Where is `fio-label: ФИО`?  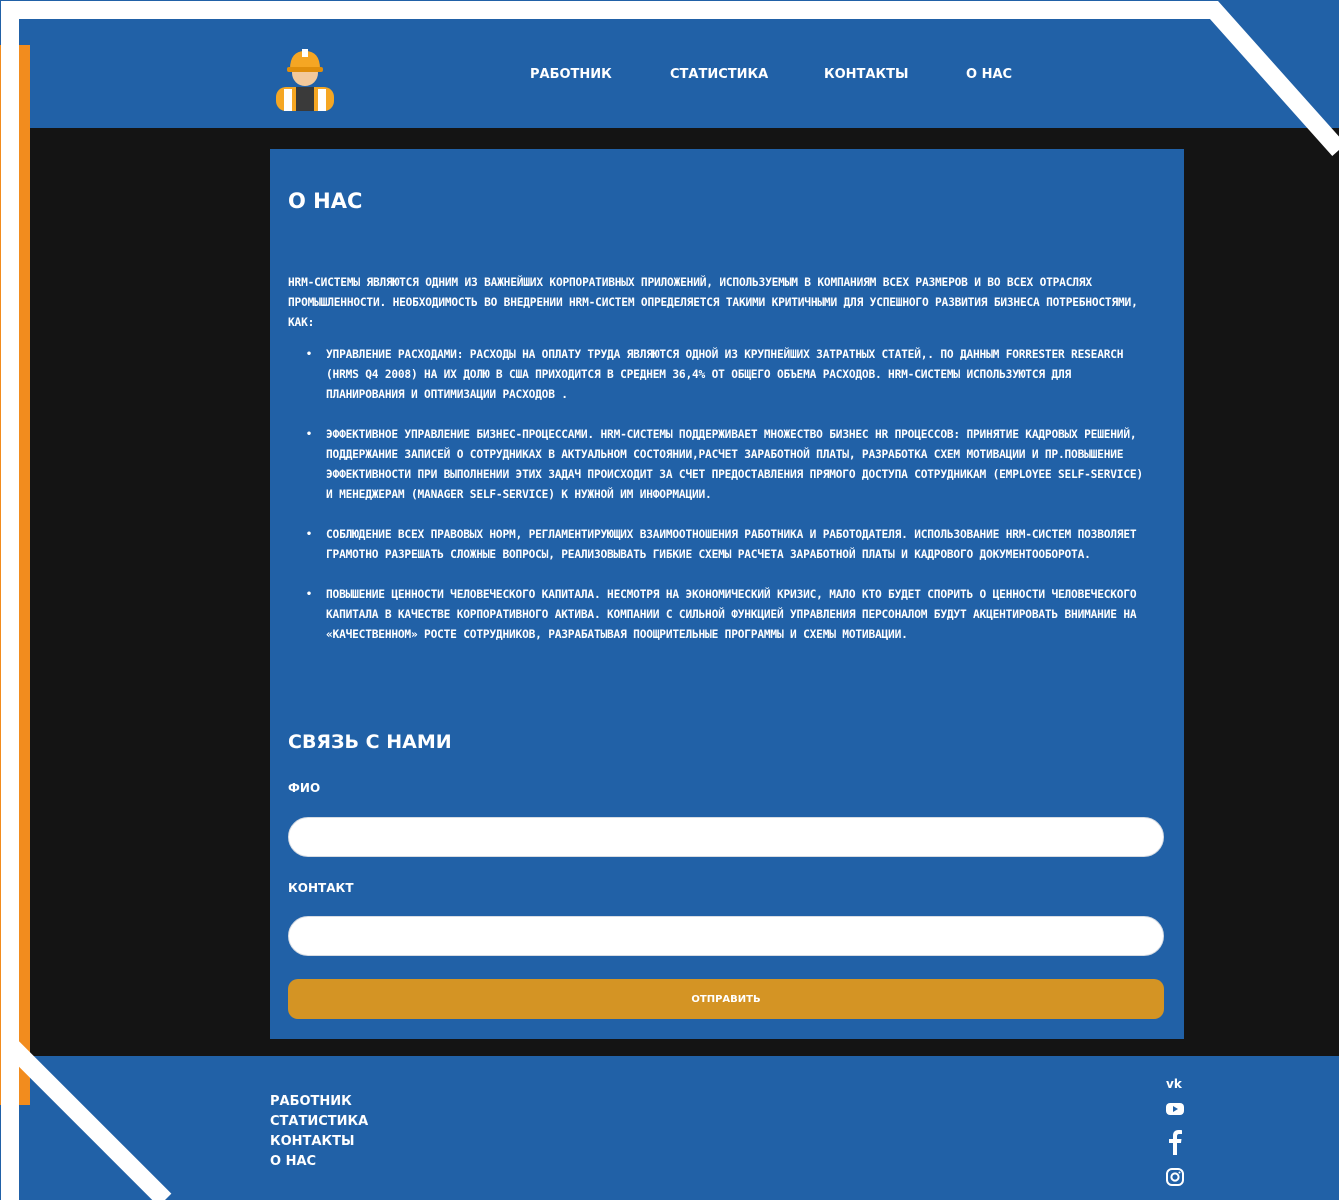
fio-label: ФИО is located at coordinates (304, 788).